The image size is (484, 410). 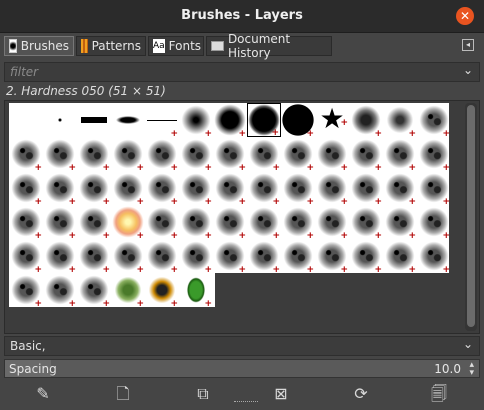 I want to click on spinner-arrows-icon: ▴ ▾, so click(x=471, y=369).